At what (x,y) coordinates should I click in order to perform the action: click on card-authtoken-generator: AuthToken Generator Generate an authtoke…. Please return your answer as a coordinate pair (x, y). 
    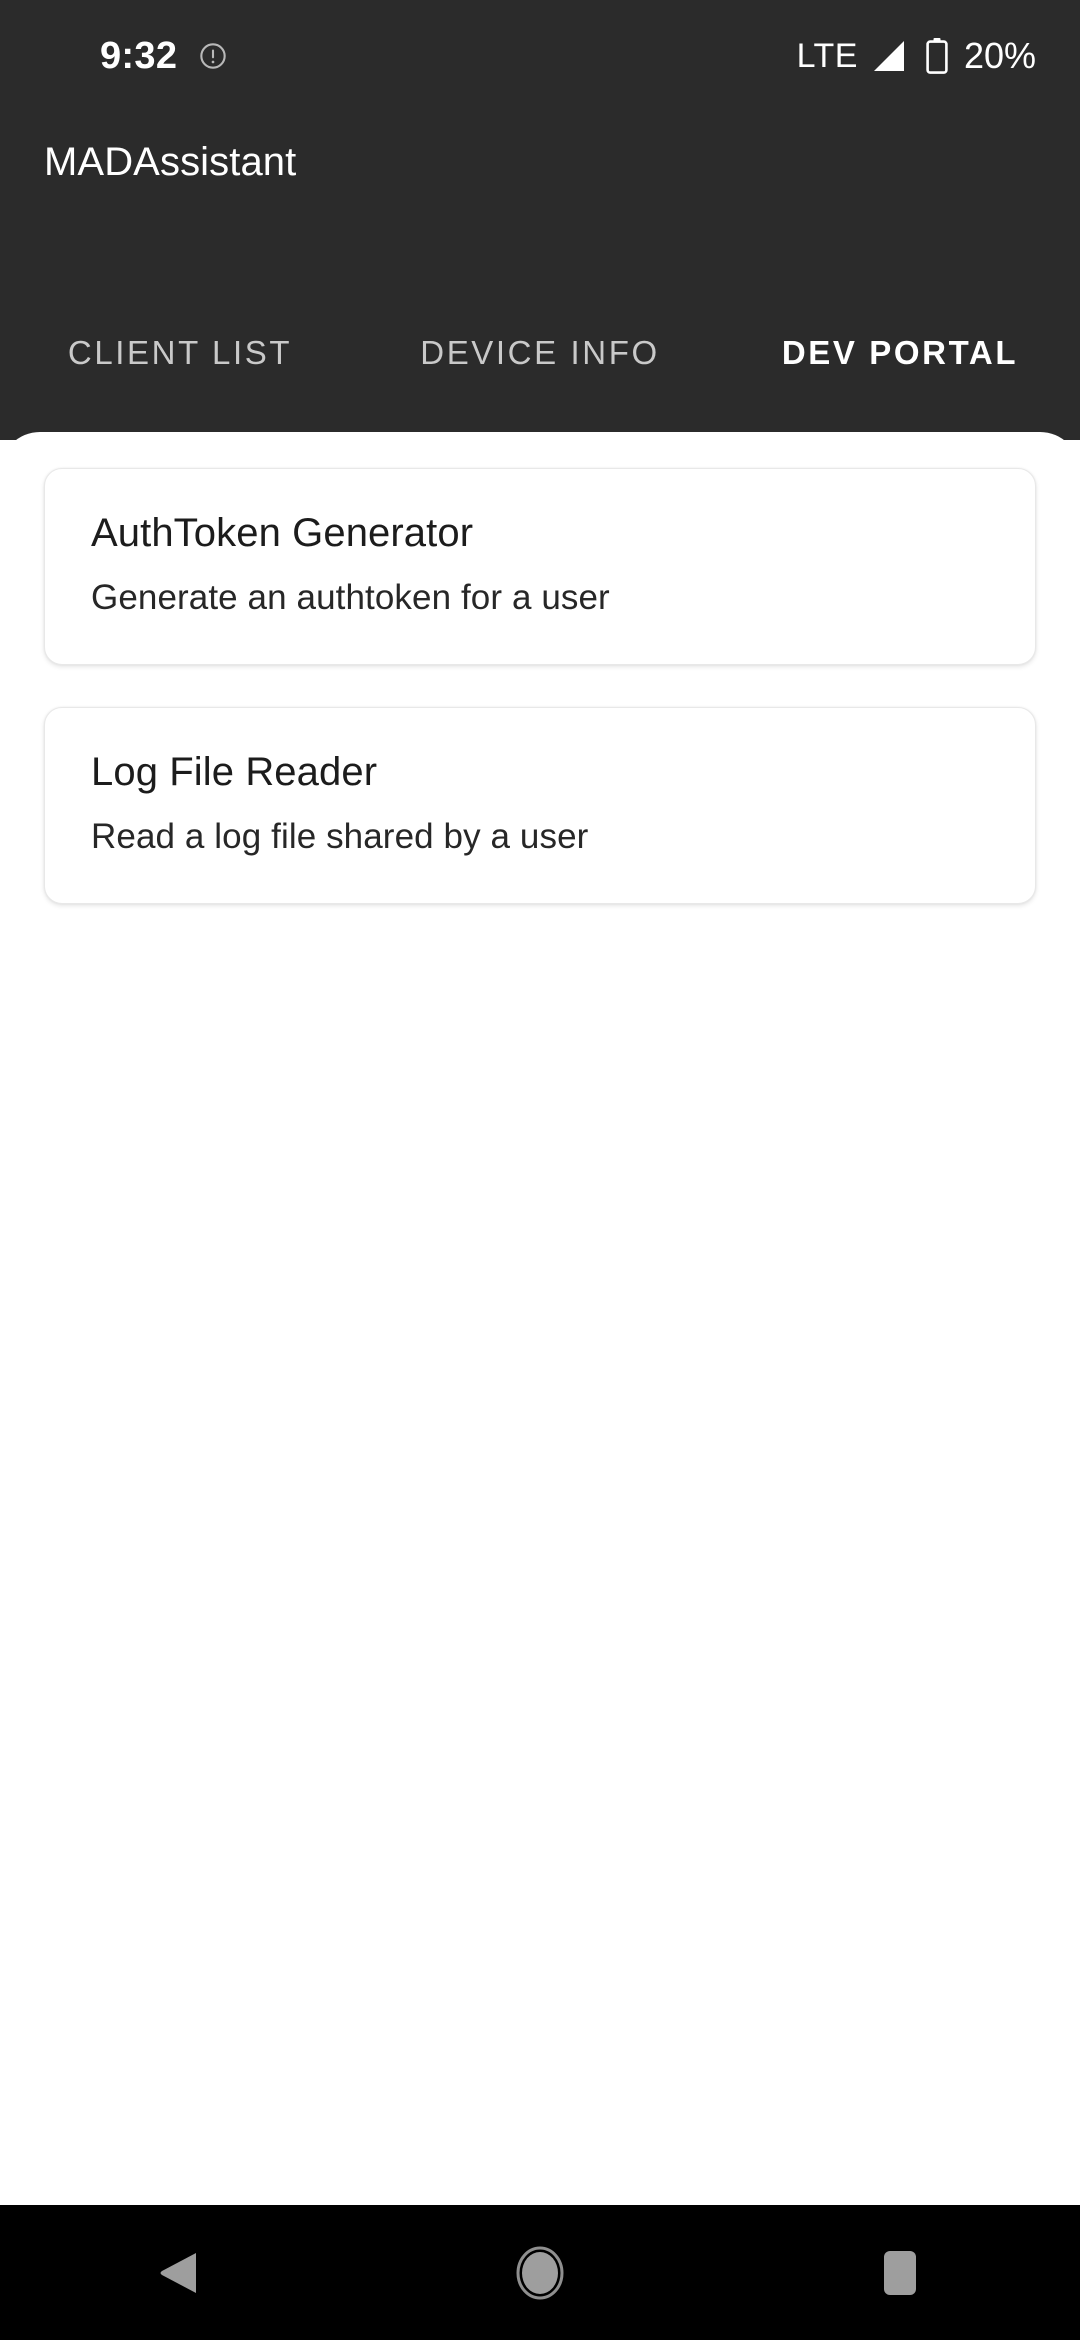
    Looking at the image, I should click on (540, 567).